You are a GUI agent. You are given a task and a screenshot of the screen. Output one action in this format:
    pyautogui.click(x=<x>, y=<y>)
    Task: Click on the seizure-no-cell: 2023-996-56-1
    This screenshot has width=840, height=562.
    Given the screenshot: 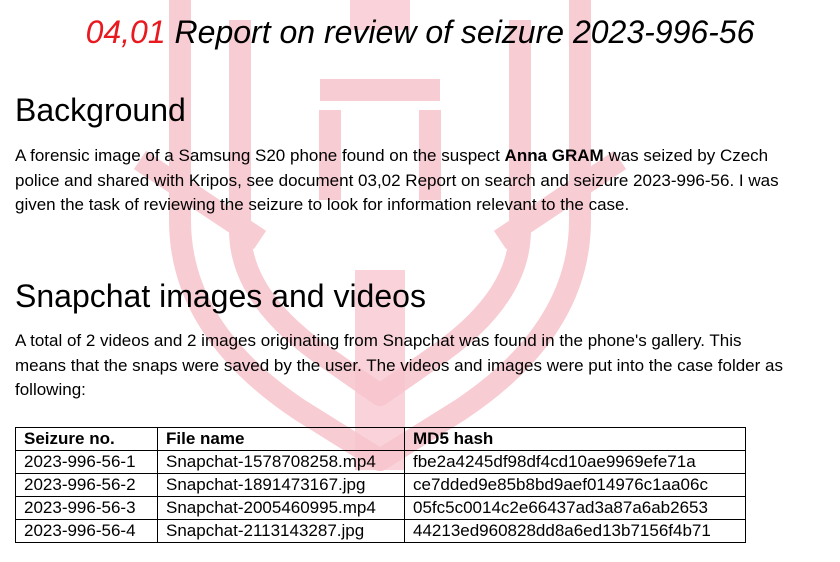 What is the action you would take?
    pyautogui.click(x=86, y=462)
    